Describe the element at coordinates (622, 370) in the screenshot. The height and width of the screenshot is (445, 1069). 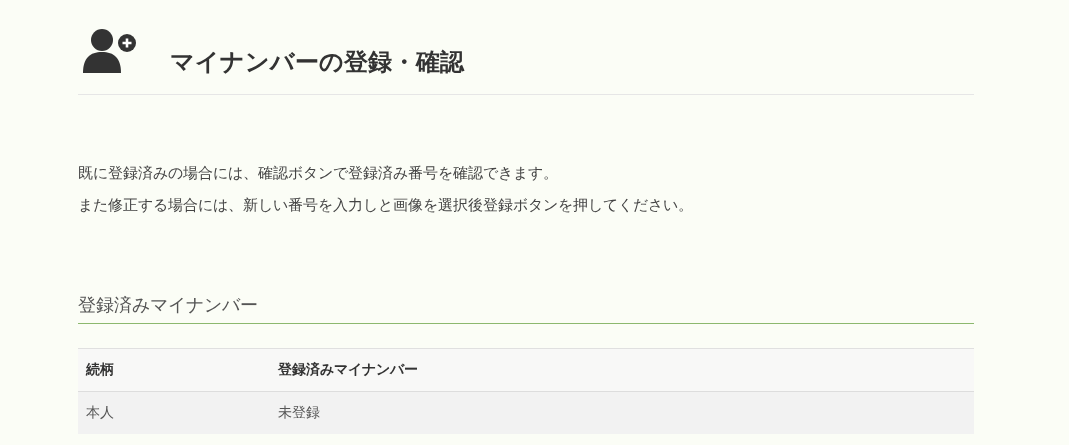
I see `column-header: 登録済みマイナンバー` at that location.